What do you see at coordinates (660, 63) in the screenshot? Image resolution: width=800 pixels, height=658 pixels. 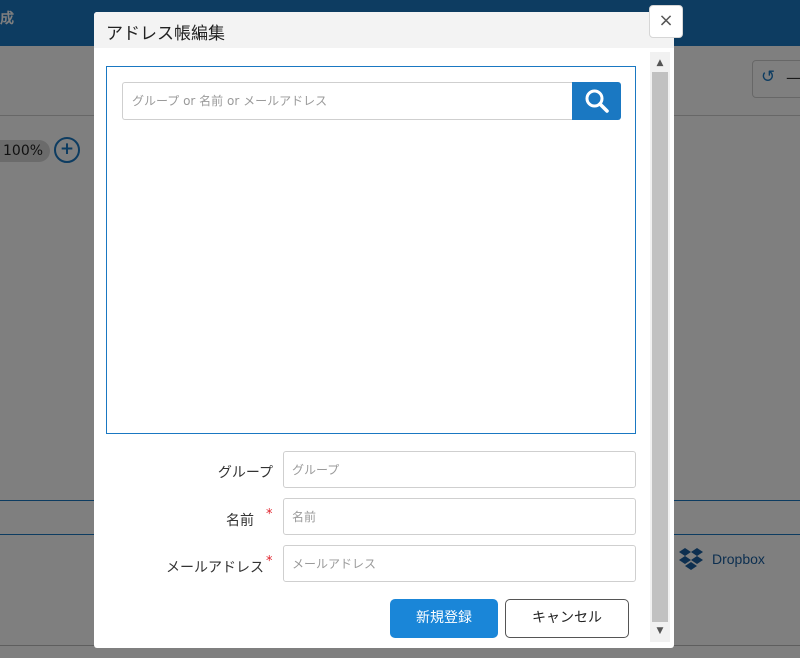 I see `scroll-up-arrow-icon: ▲` at bounding box center [660, 63].